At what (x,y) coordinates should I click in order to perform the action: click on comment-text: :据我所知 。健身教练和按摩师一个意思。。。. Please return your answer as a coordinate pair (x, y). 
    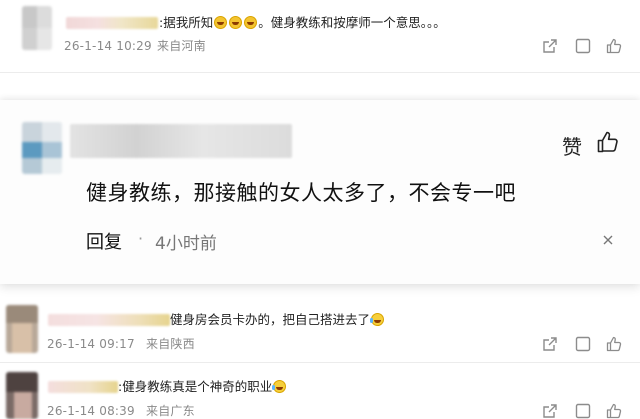
    Looking at the image, I should click on (302, 22).